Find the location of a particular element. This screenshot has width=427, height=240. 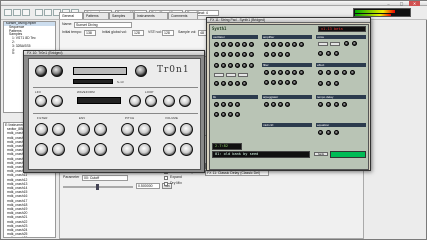

tab-samples: Samples is located at coordinates (121, 15).